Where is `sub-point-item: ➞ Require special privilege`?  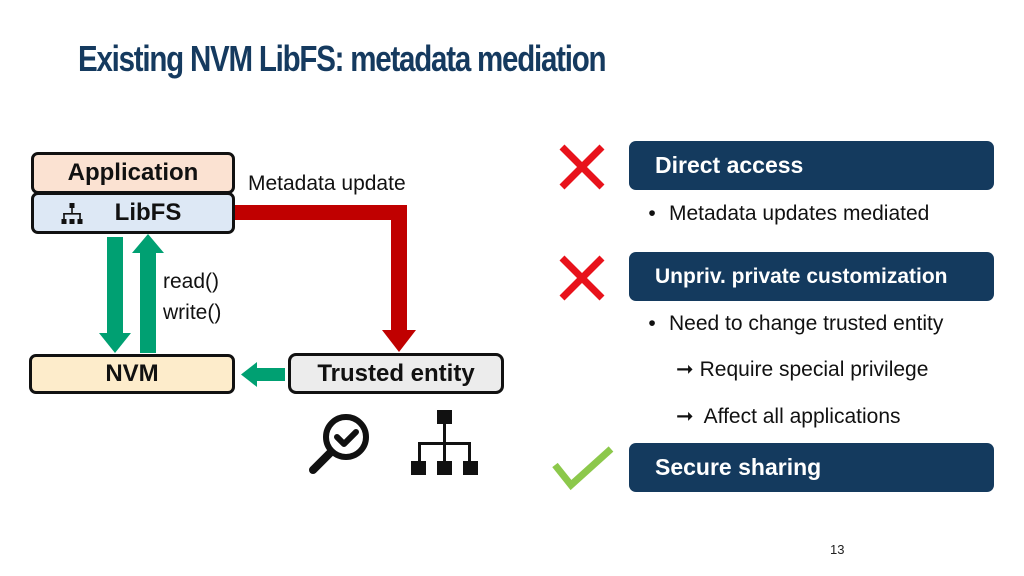
sub-point-item: ➞ Require special privilege is located at coordinates (802, 369).